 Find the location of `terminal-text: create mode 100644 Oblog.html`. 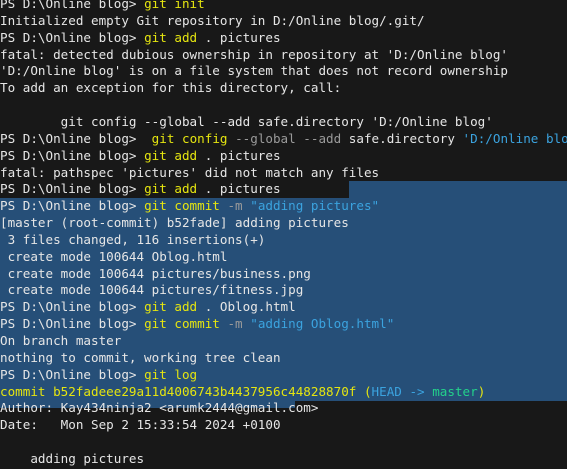

terminal-text: create mode 100644 Oblog.html is located at coordinates (114, 256).